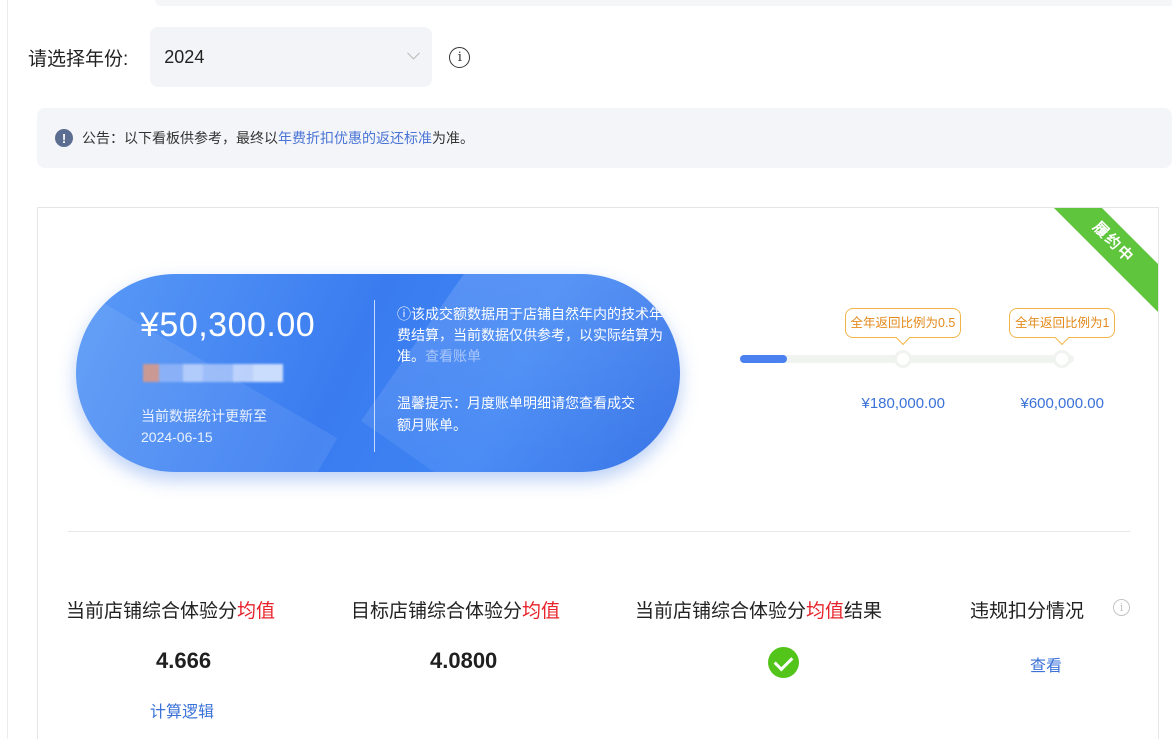  Describe the element at coordinates (204, 416) in the screenshot. I see `update-line: 当前数据统计更新至` at that location.